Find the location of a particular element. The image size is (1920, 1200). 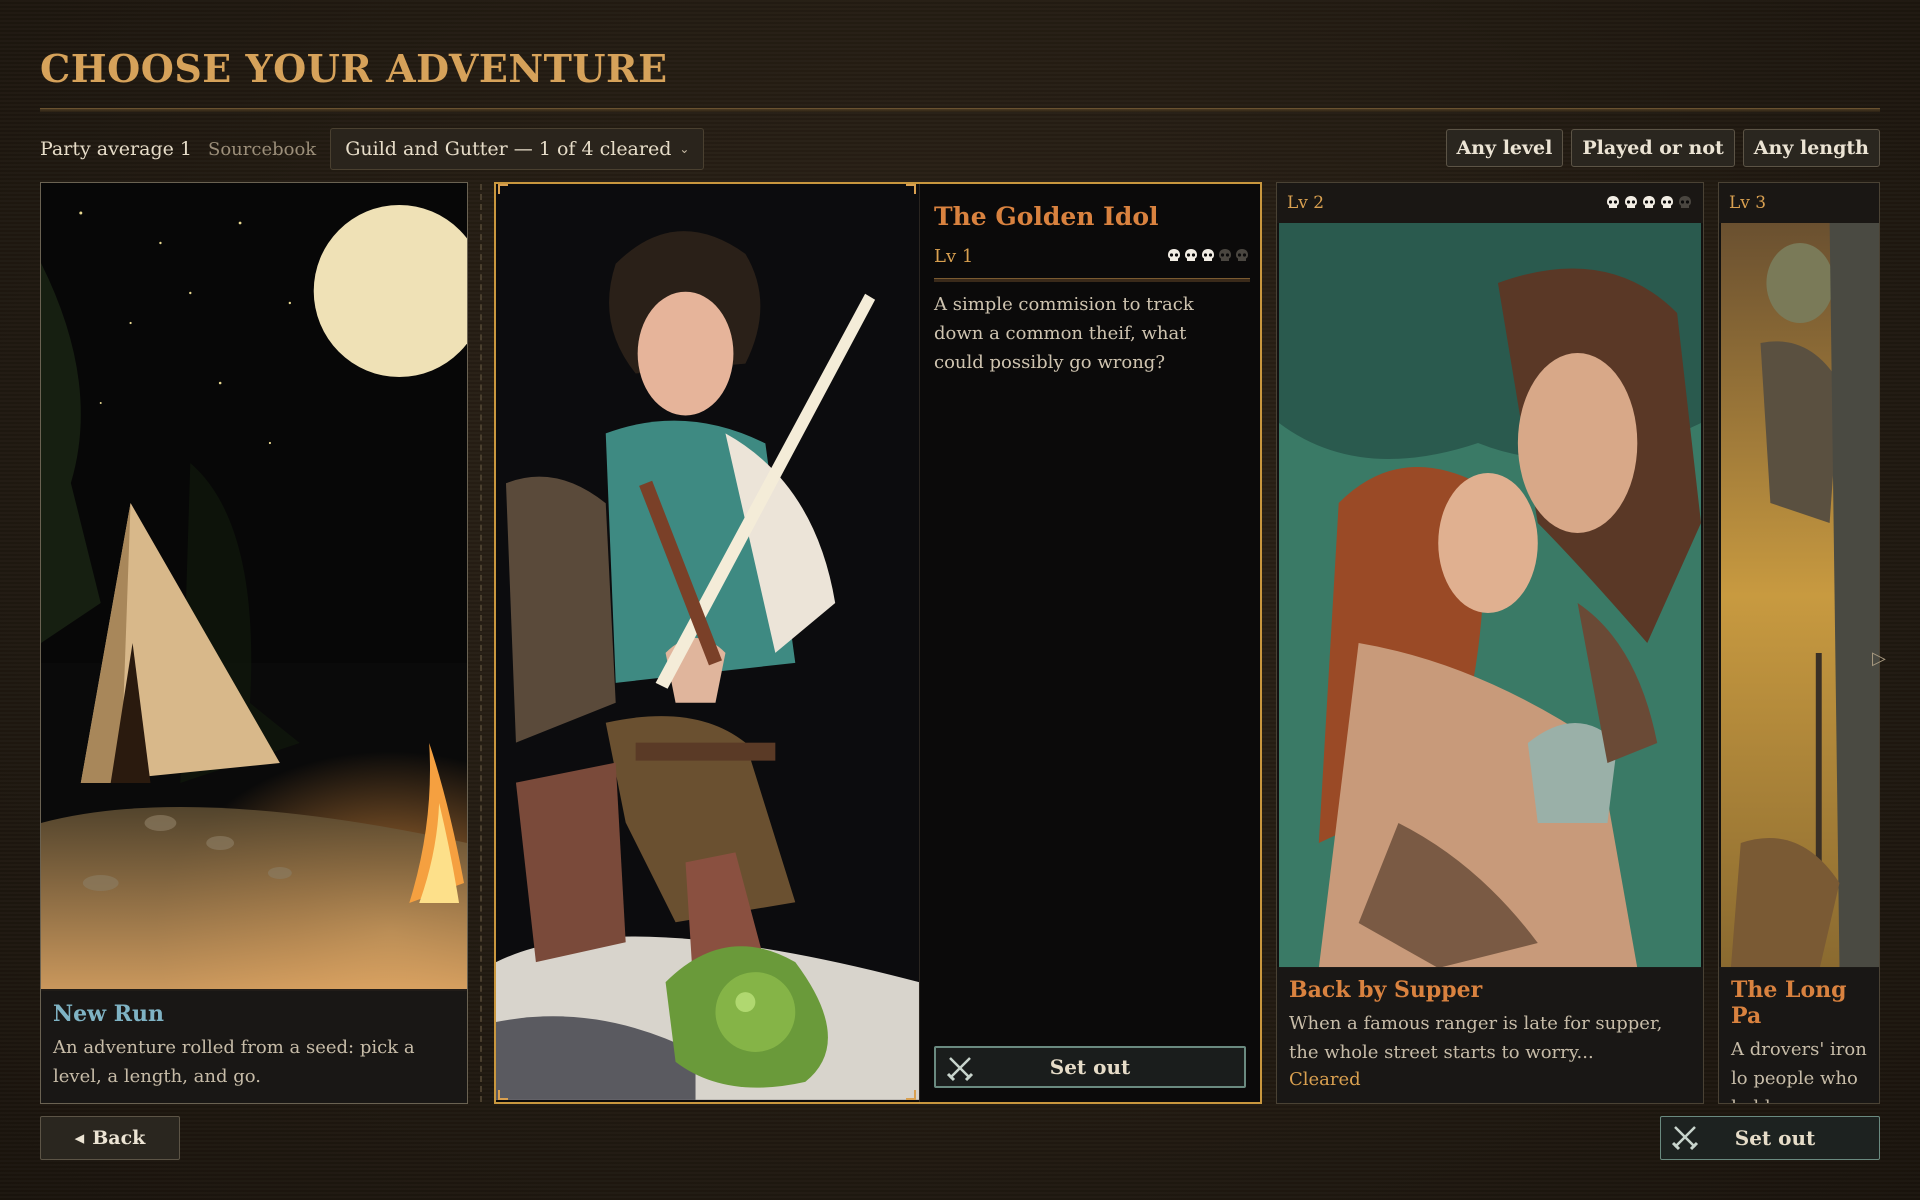

level-filter-chip: Any level is located at coordinates (1504, 148).